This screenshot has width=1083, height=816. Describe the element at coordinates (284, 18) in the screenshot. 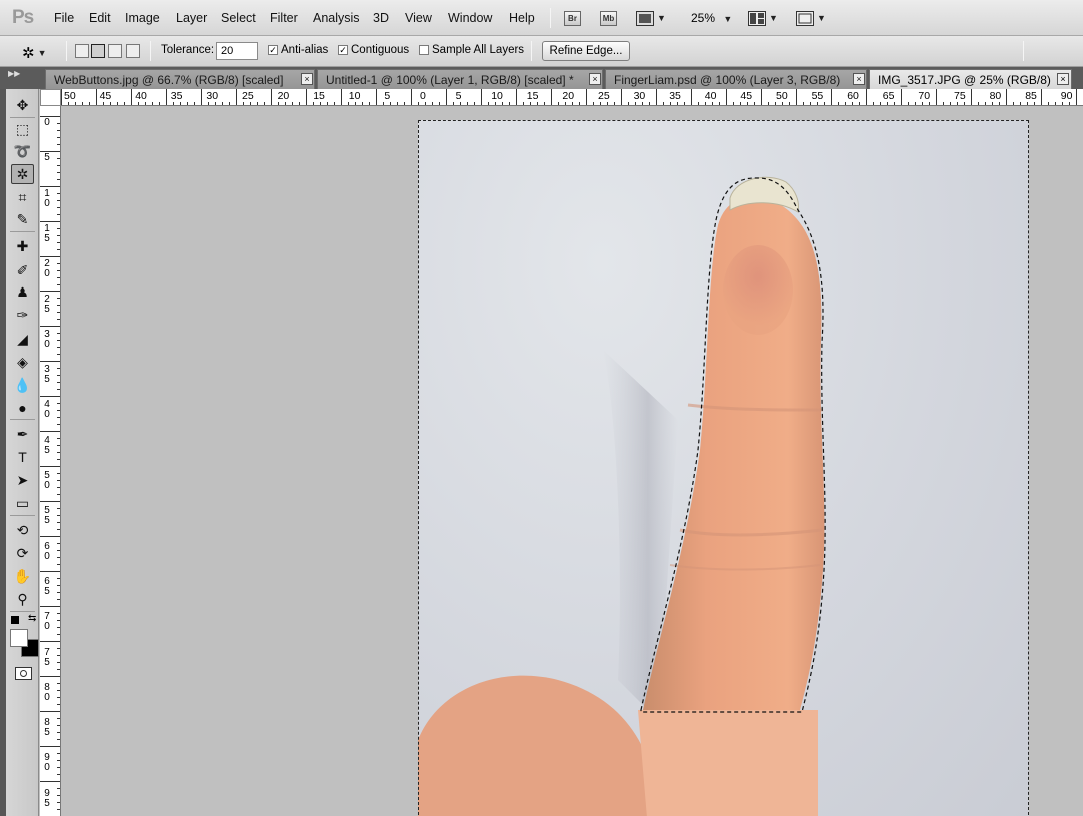

I see `menu-filter: Filter` at that location.